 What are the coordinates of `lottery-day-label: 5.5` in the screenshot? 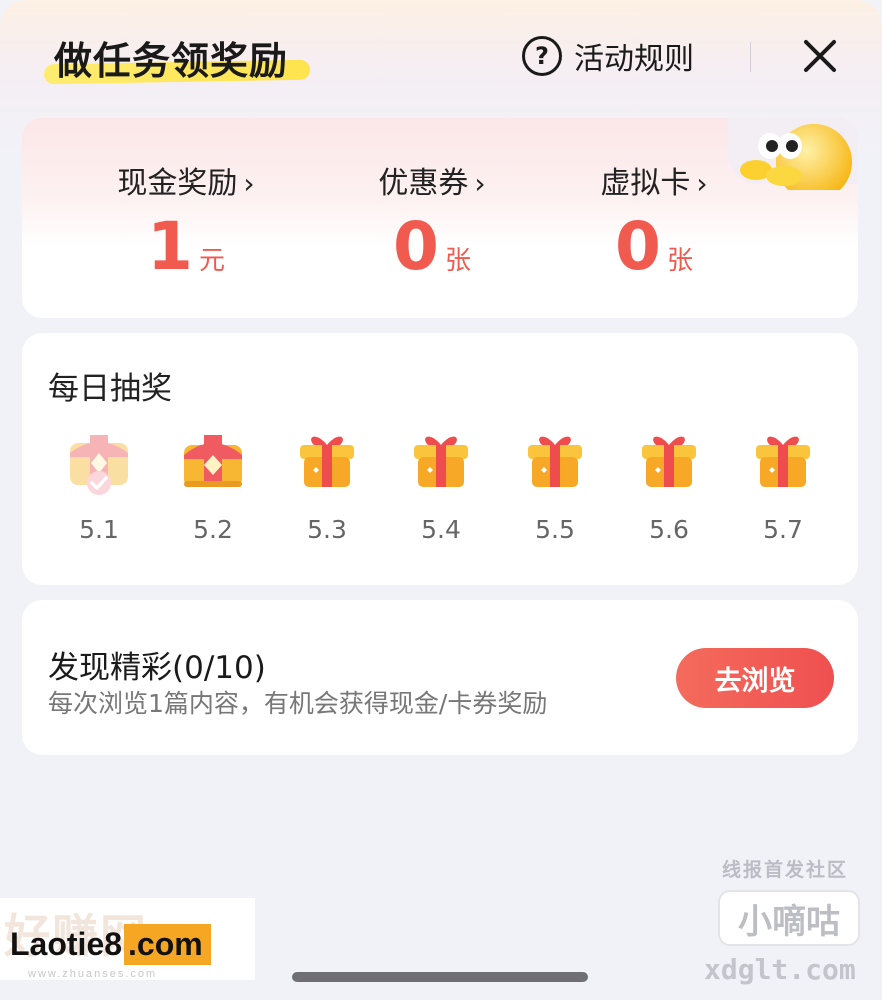 It's located at (555, 529).